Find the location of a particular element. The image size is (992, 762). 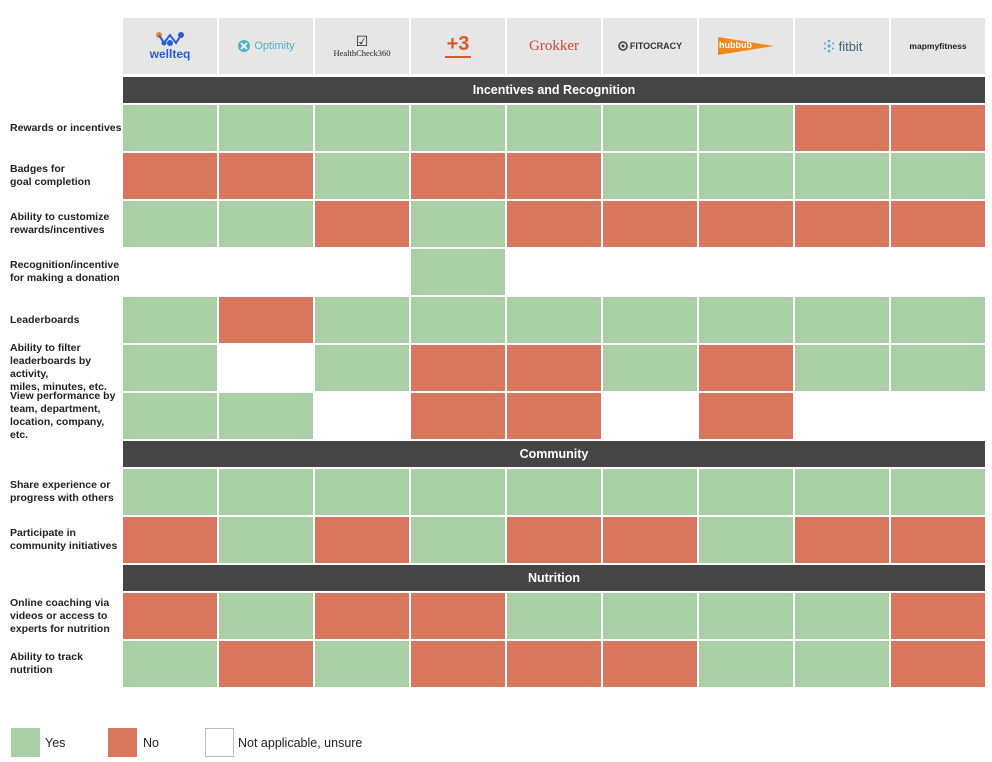

row-label: Share experience or progress with others is located at coordinates (62, 491).